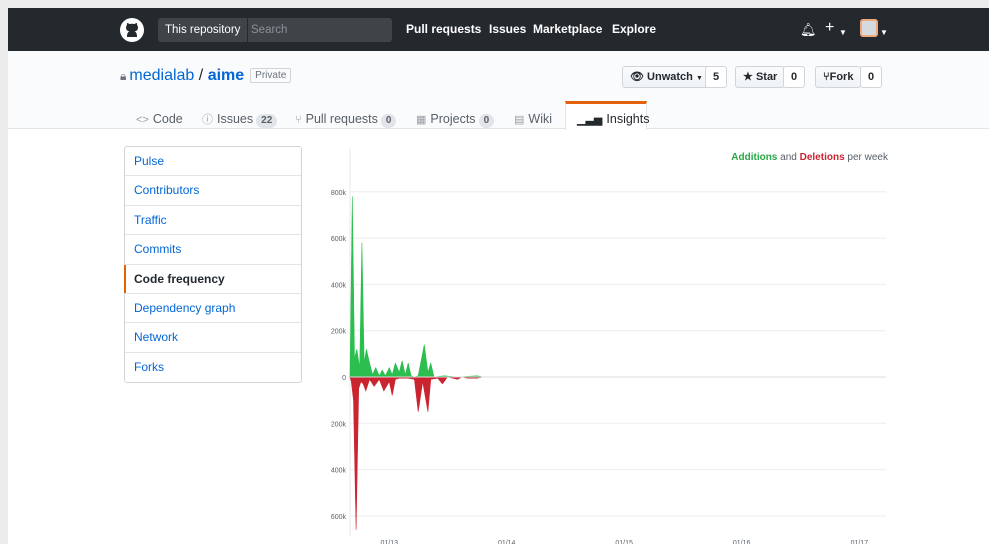 This screenshot has width=989, height=544. What do you see at coordinates (213, 338) in the screenshot?
I see `sidebar-item-network: Network` at bounding box center [213, 338].